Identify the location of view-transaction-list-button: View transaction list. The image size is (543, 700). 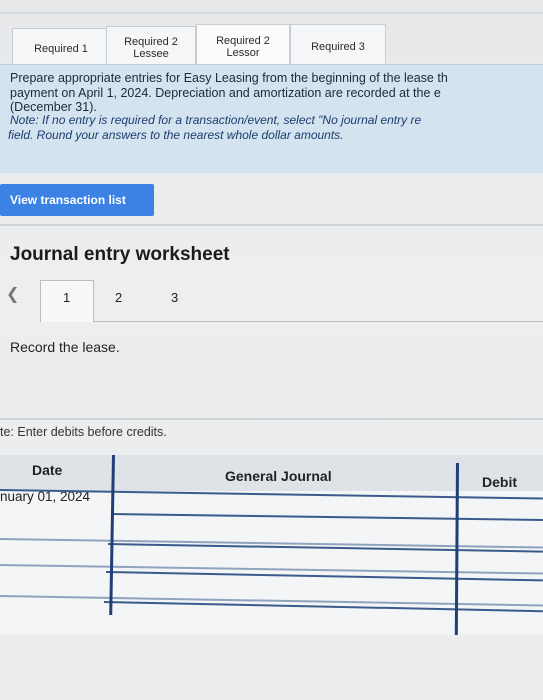
(77, 200).